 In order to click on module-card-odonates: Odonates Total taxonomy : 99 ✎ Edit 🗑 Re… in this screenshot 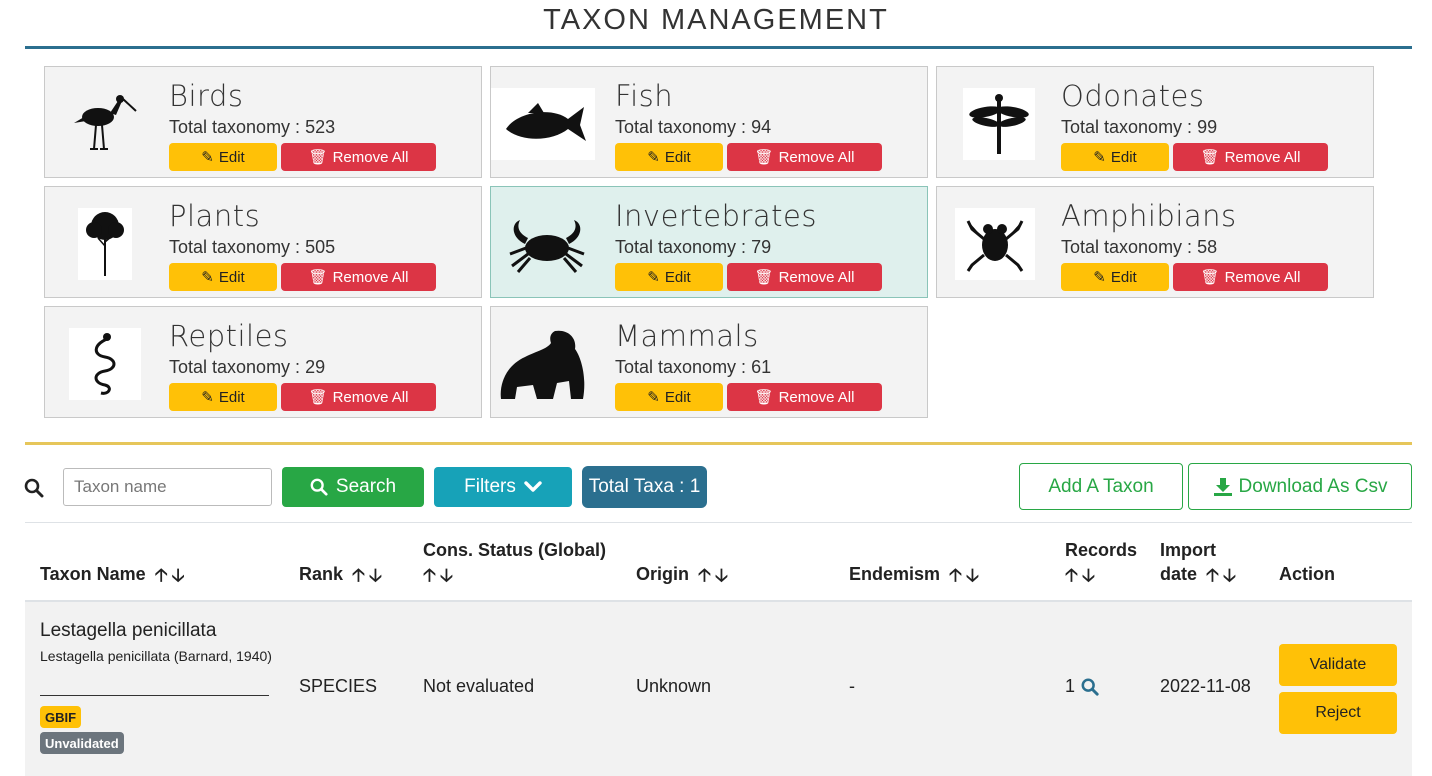, I will do `click(1155, 122)`.